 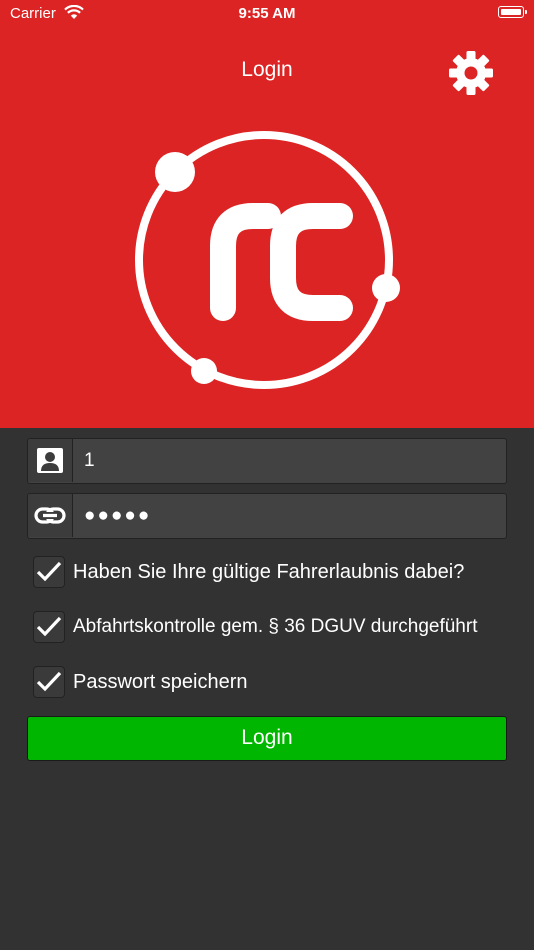 What do you see at coordinates (512, 12) in the screenshot?
I see `battery-icon` at bounding box center [512, 12].